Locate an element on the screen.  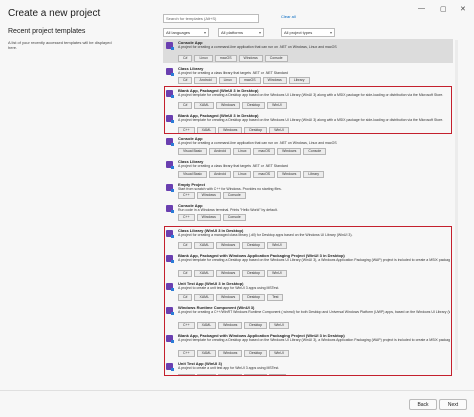
project-type-filter: All project types ▾ is located at coordinates (308, 32).